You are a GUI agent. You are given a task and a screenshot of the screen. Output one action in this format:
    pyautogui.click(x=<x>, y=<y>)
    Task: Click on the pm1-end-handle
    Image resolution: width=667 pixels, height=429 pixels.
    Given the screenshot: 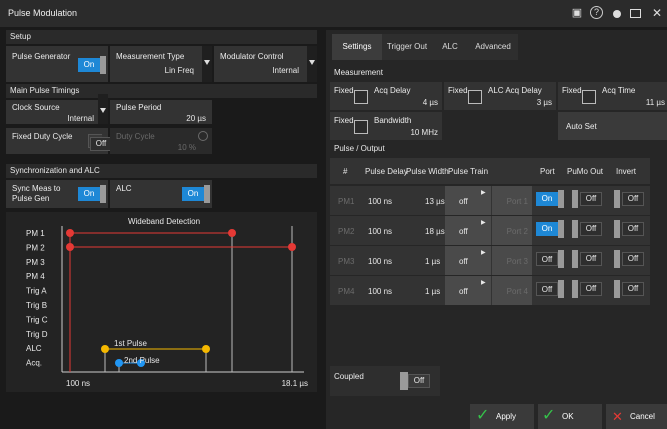 What is the action you would take?
    pyautogui.click(x=232, y=233)
    